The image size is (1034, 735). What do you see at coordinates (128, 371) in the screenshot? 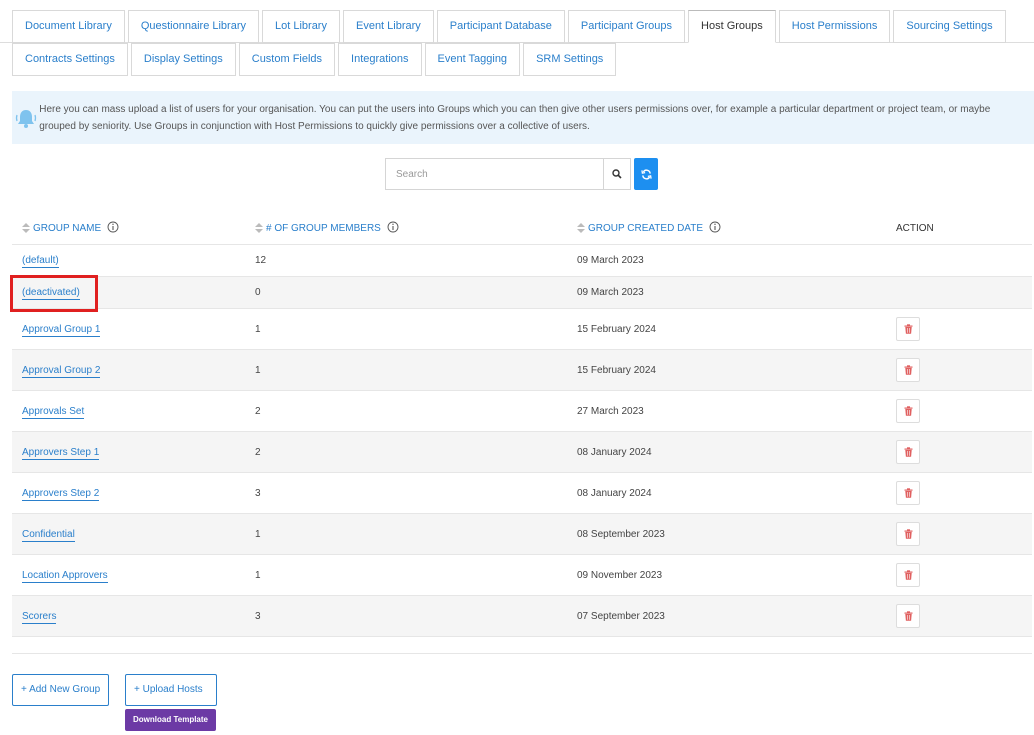
I see `cell-group-name: Approval Group 2` at bounding box center [128, 371].